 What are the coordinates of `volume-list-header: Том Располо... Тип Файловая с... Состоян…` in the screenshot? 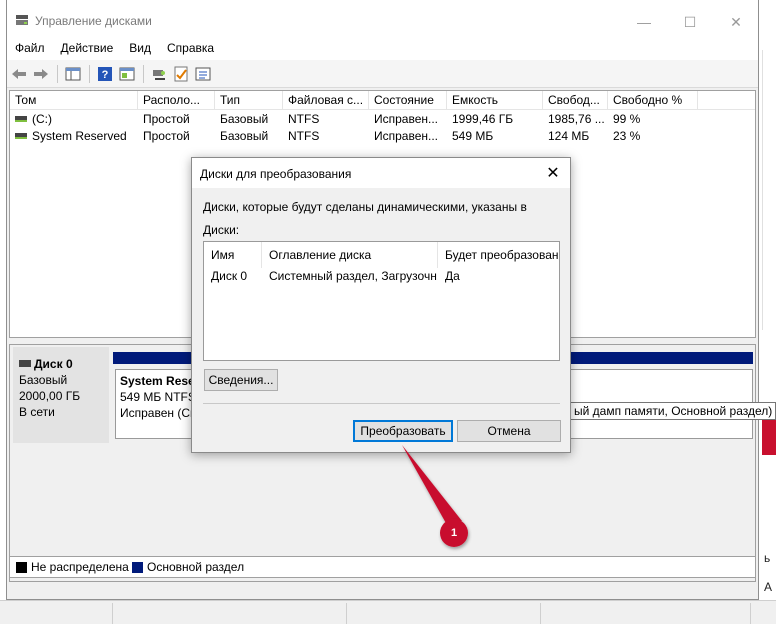 It's located at (382, 100).